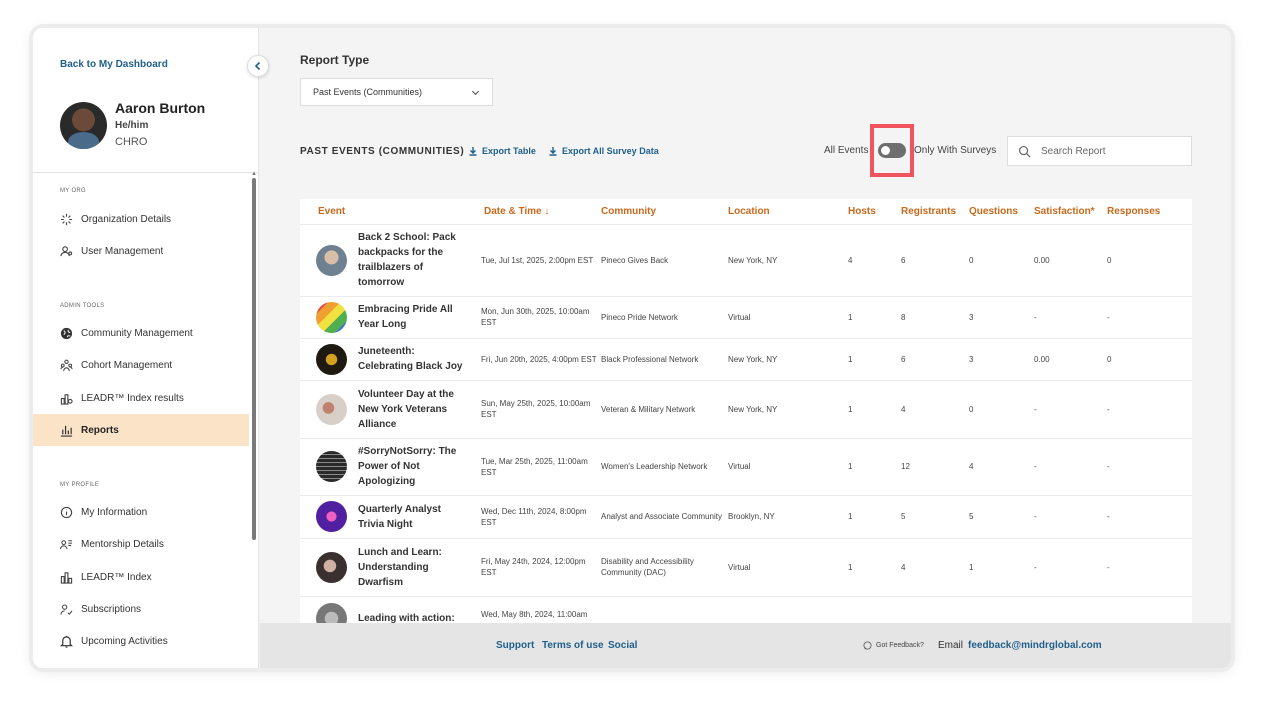 The width and height of the screenshot is (1273, 714). Describe the element at coordinates (122, 251) in the screenshot. I see `sidebar-item-label: User Management` at that location.